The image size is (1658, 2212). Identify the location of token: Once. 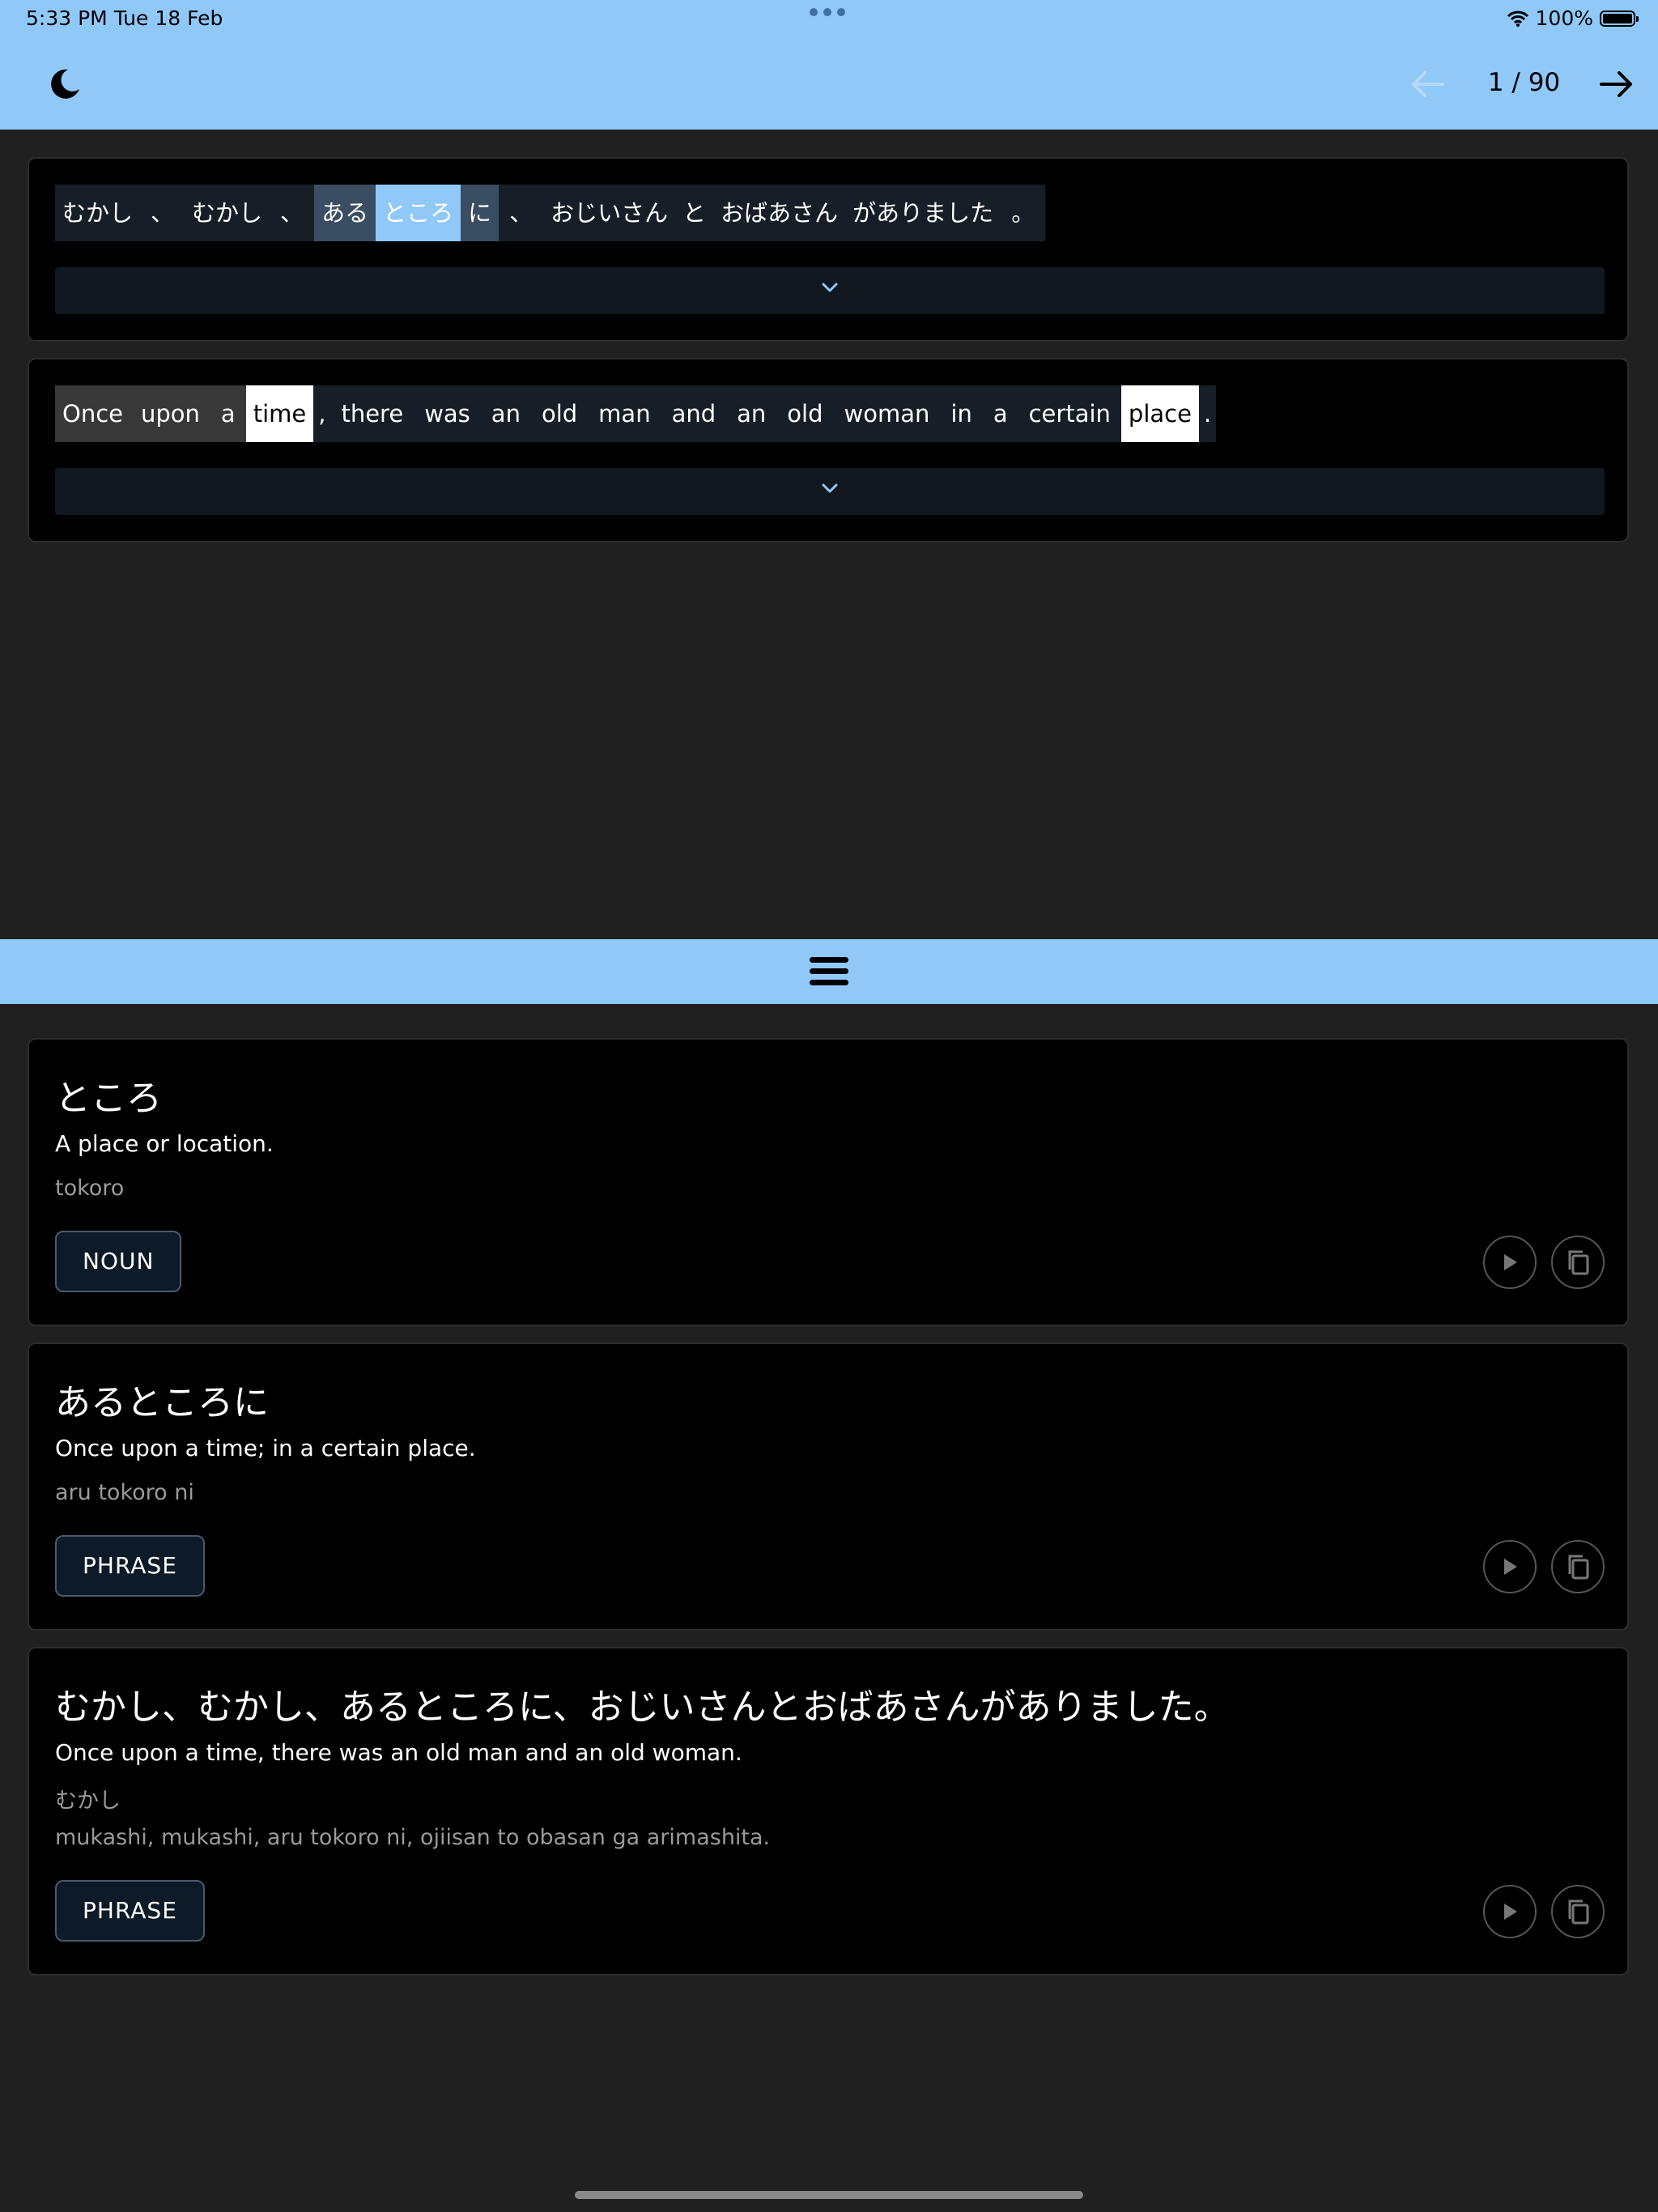
(92, 414).